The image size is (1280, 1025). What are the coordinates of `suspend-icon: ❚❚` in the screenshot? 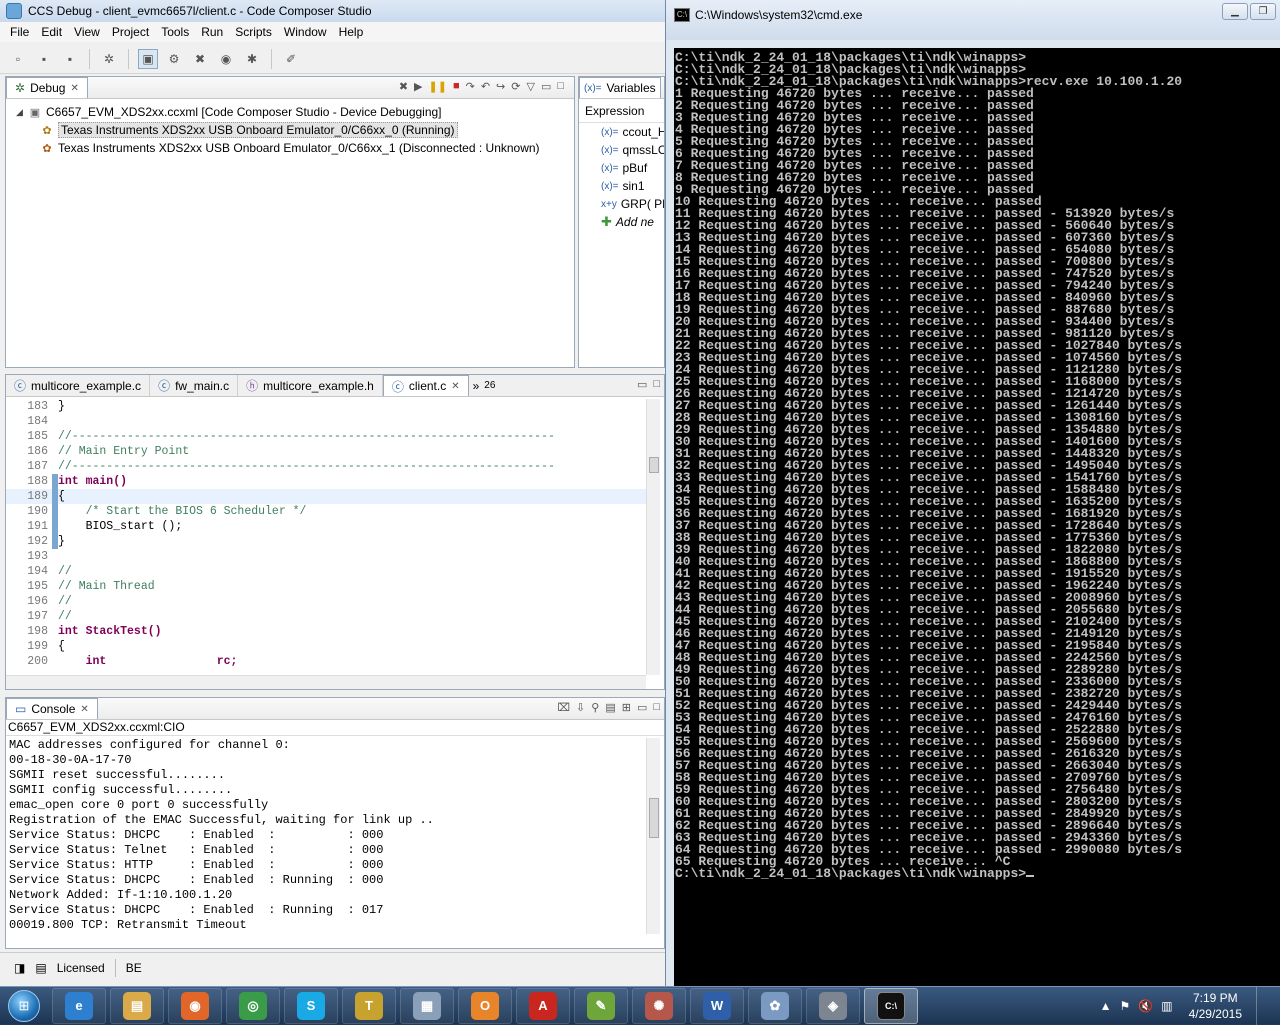 It's located at (438, 86).